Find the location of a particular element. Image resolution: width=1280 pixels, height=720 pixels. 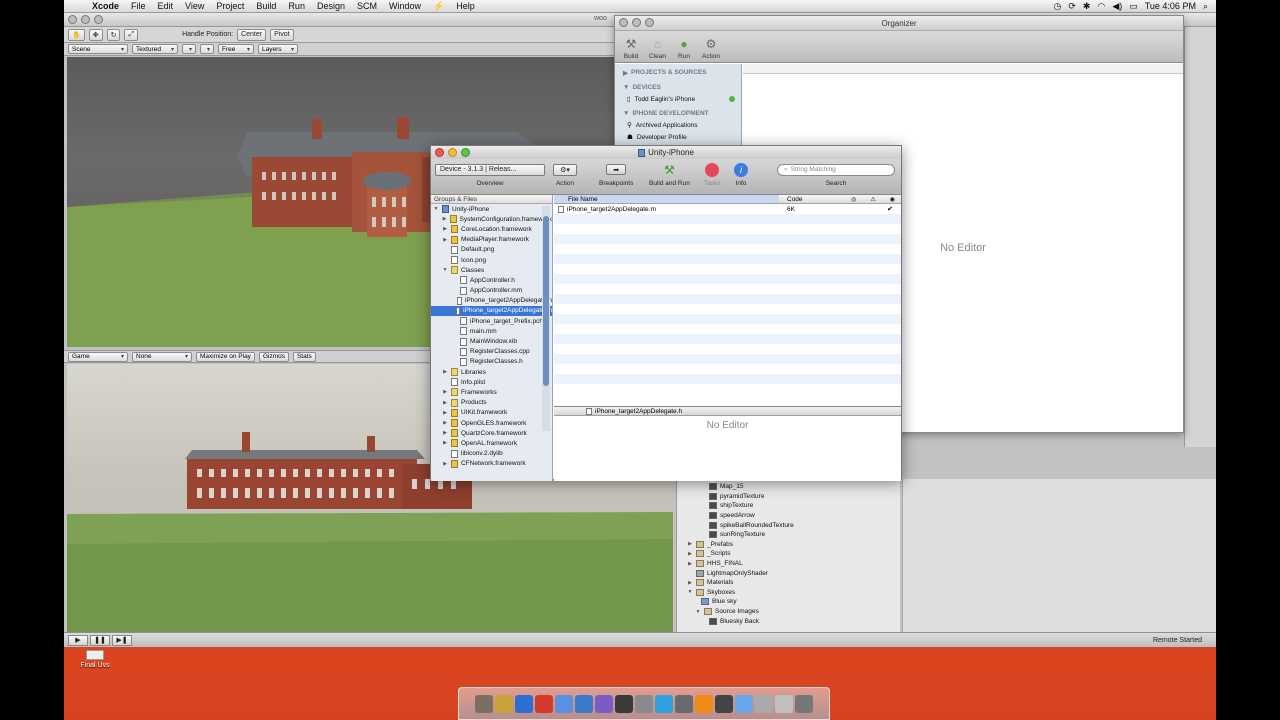

scene-toggle-button is located at coordinates (189, 49).